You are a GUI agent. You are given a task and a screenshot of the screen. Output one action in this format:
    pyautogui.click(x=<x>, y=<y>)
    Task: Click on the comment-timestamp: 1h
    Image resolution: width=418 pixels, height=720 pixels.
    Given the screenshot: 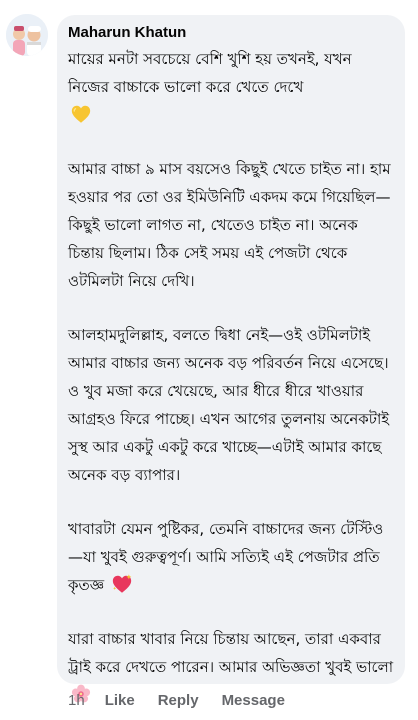 What is the action you would take?
    pyautogui.click(x=76, y=700)
    